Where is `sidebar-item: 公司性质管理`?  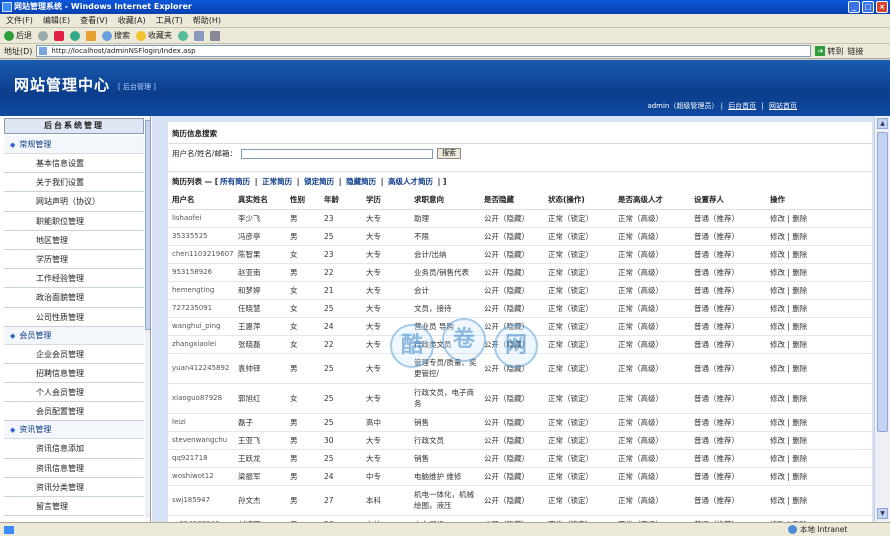 sidebar-item: 公司性质管理 is located at coordinates (74, 317).